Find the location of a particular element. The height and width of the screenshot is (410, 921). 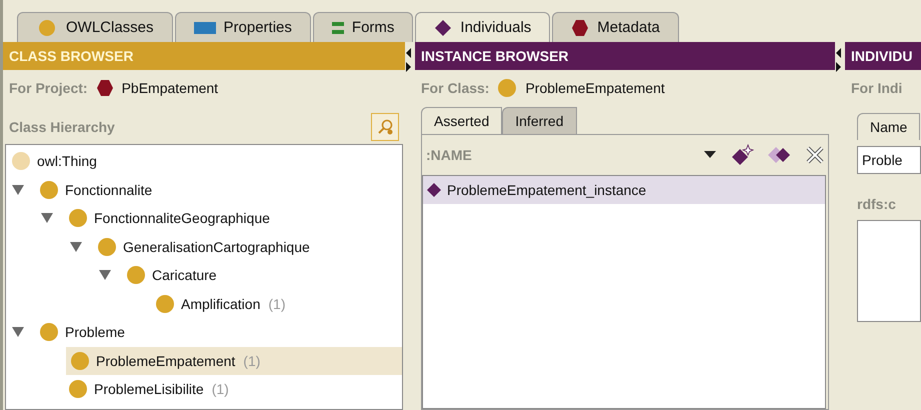

tab: Asserted is located at coordinates (461, 120).